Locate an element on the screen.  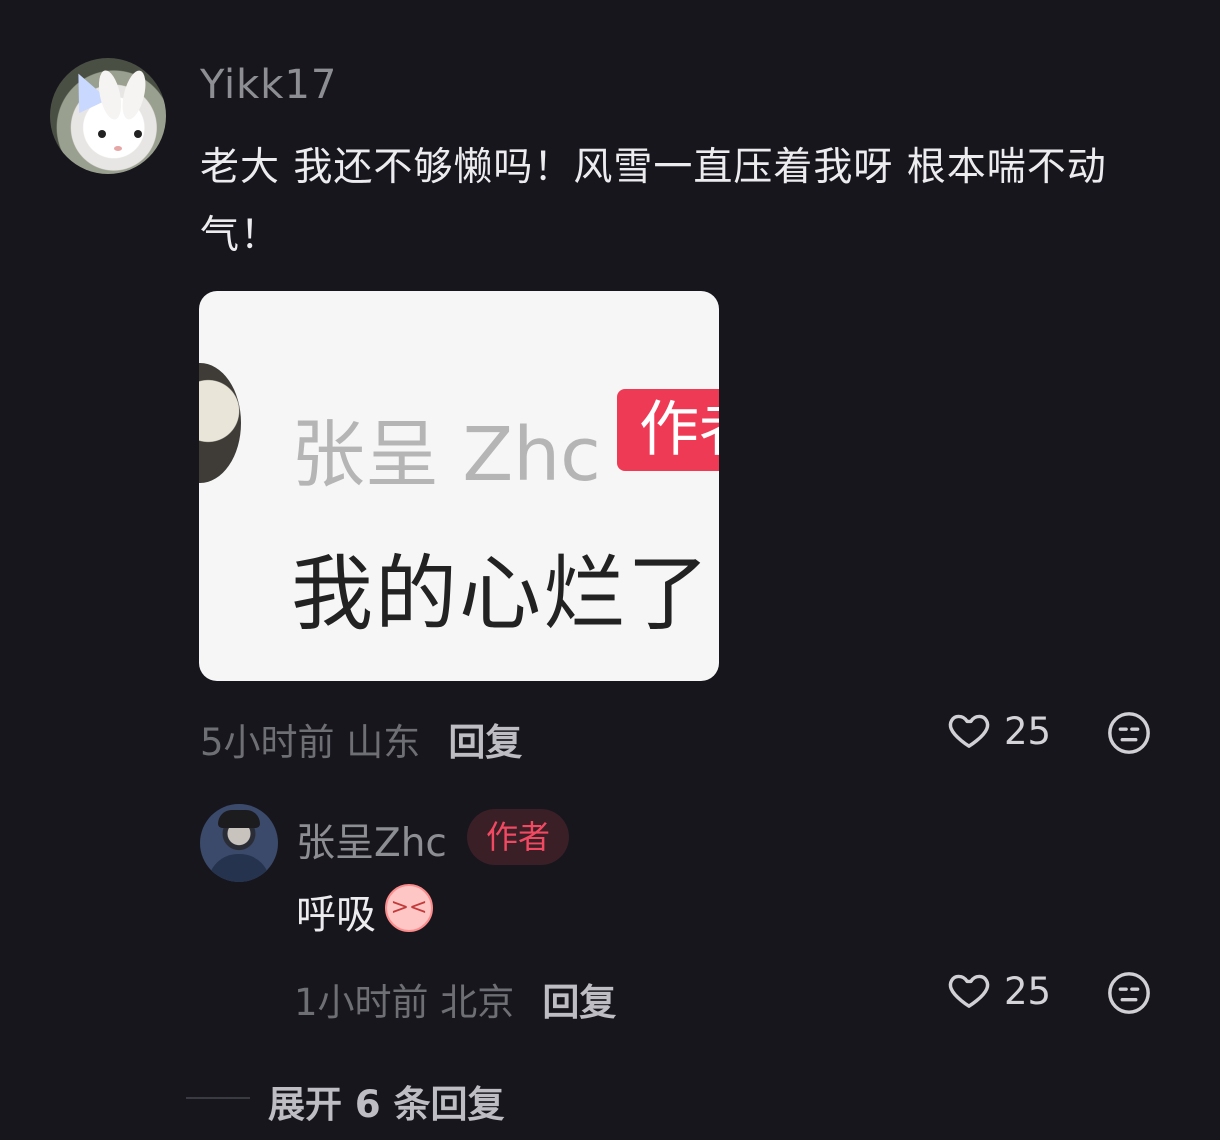
expand-replies-button: 展开 6 条回复 is located at coordinates (386, 1101).